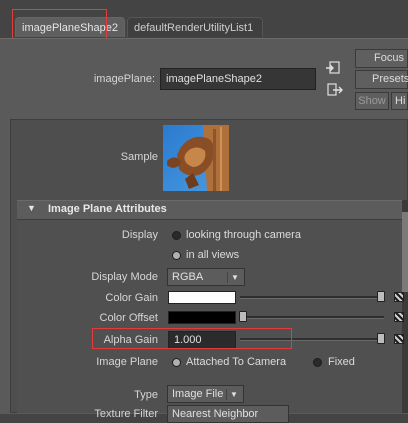  What do you see at coordinates (381, 79) in the screenshot?
I see `presets-button: Presets` at bounding box center [381, 79].